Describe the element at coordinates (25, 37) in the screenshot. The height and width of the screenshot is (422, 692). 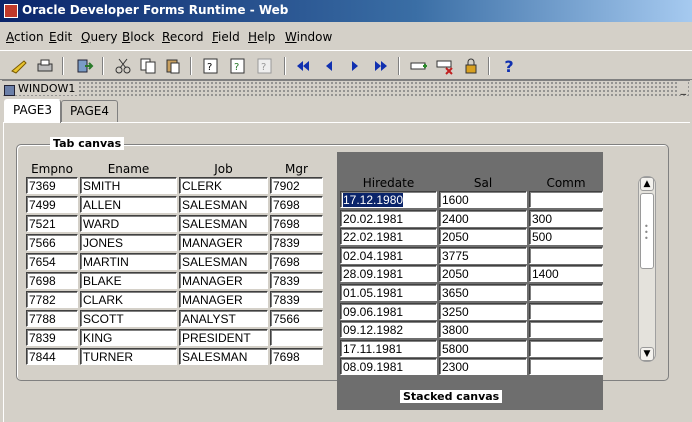
I see `menu-action: Action` at that location.